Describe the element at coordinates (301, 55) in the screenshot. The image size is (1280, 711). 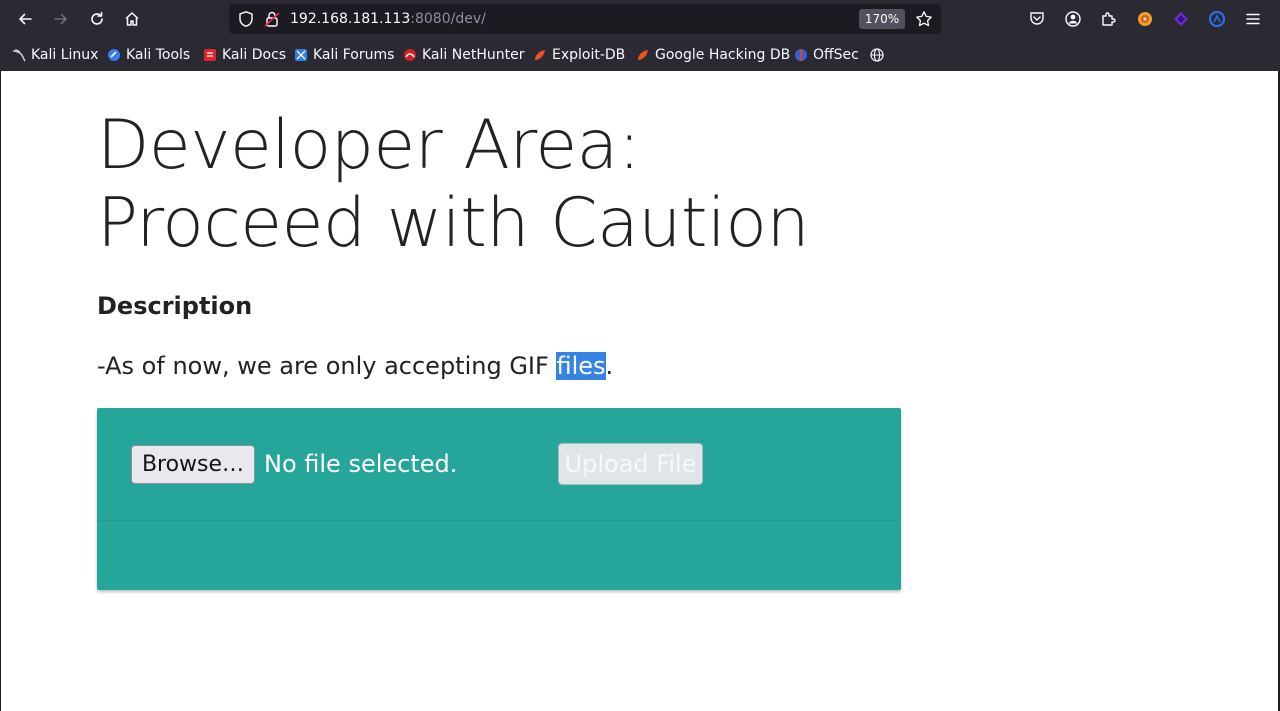
I see `kali-forums-icon` at that location.